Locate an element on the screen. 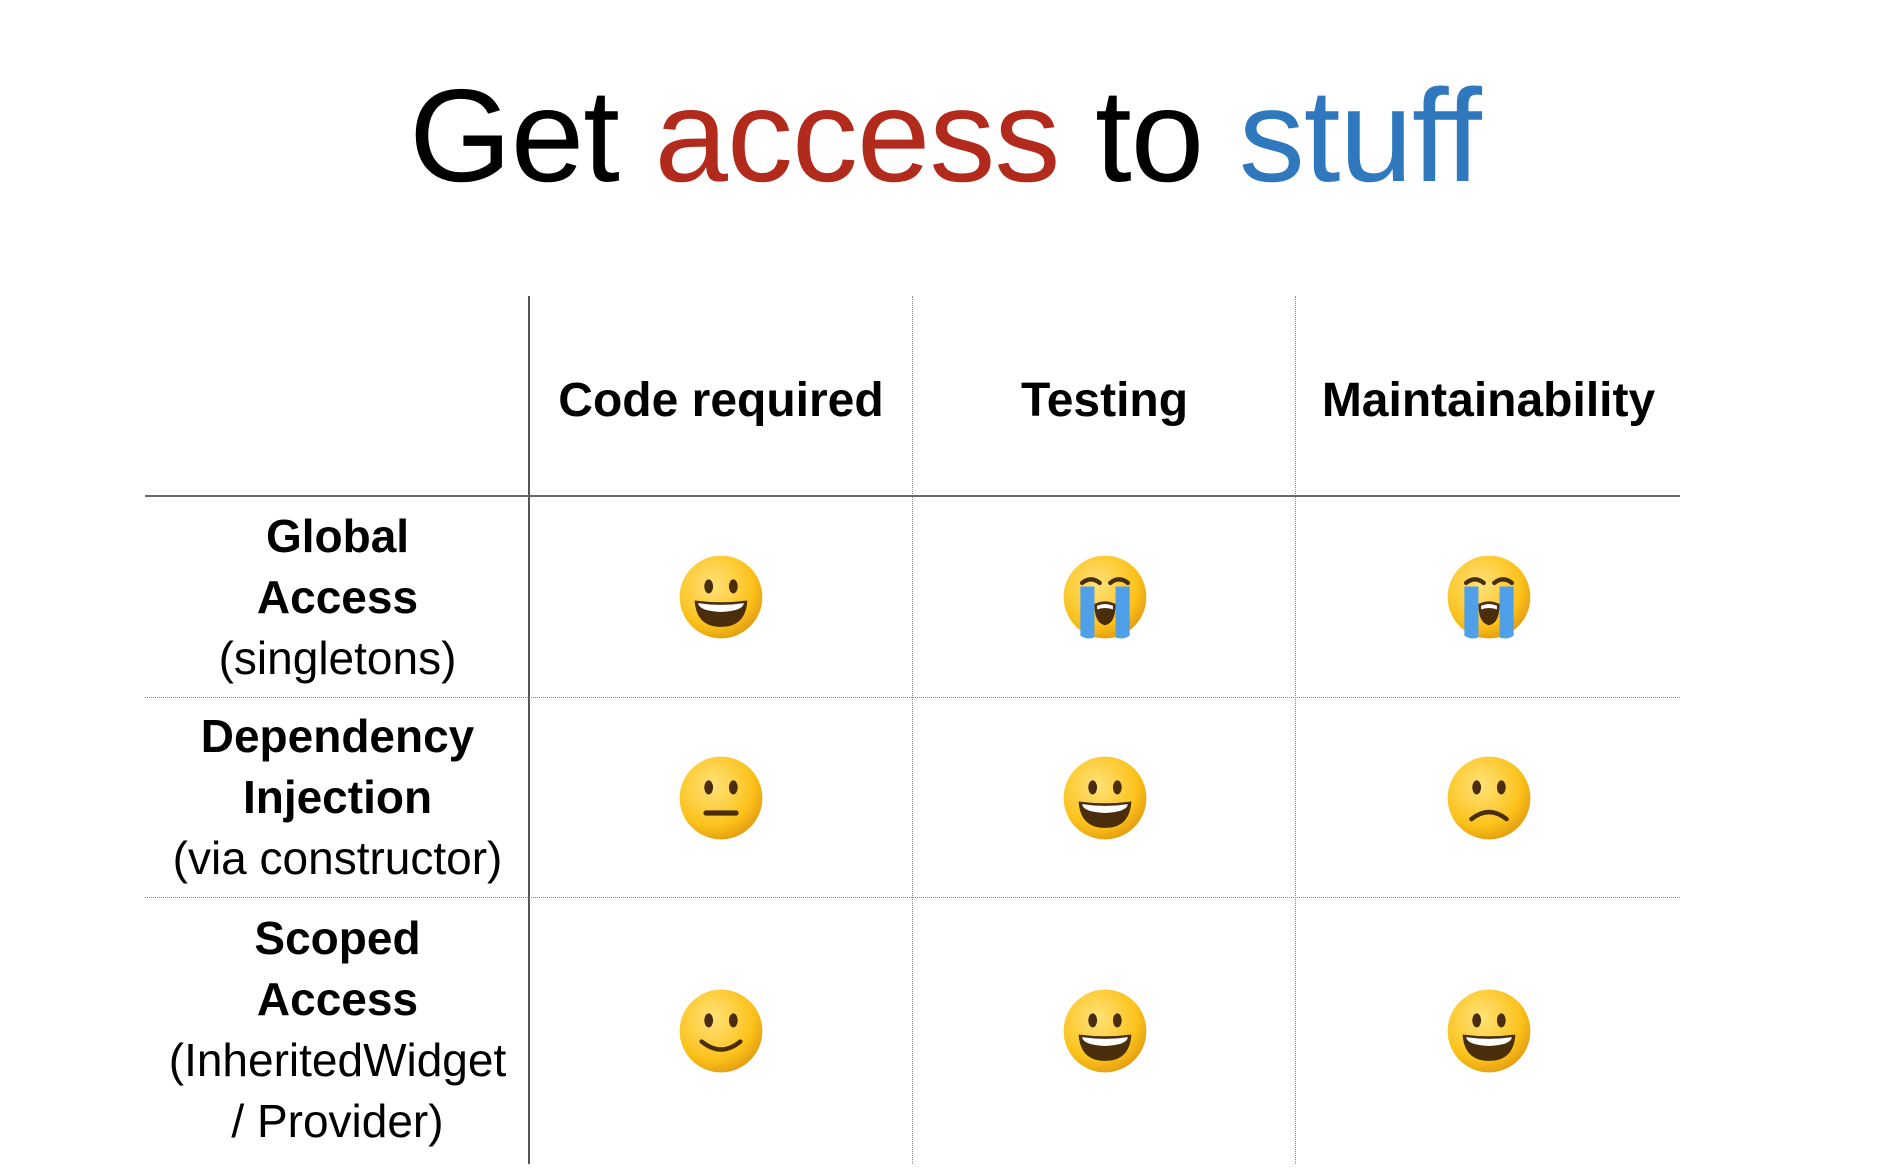 This screenshot has width=1890, height=1170. cell-scoped-code-required is located at coordinates (721, 1031).